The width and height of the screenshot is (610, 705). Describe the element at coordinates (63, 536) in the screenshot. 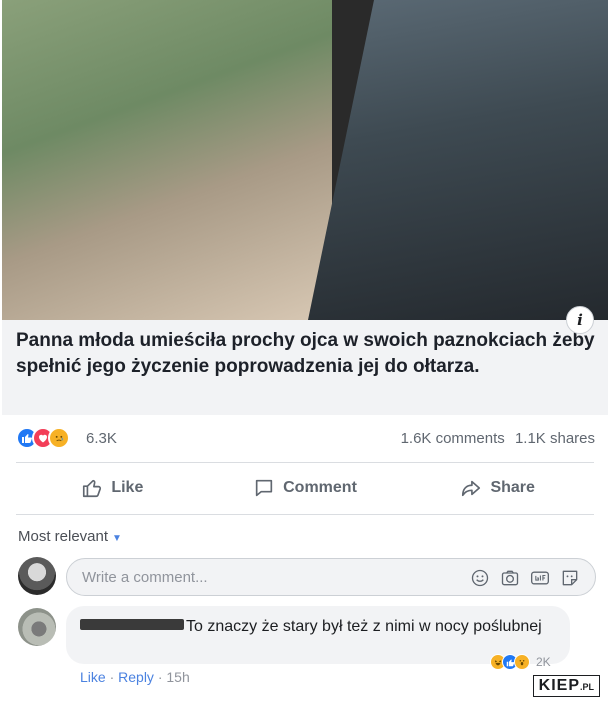

I see `sort-label: Most relevant` at that location.